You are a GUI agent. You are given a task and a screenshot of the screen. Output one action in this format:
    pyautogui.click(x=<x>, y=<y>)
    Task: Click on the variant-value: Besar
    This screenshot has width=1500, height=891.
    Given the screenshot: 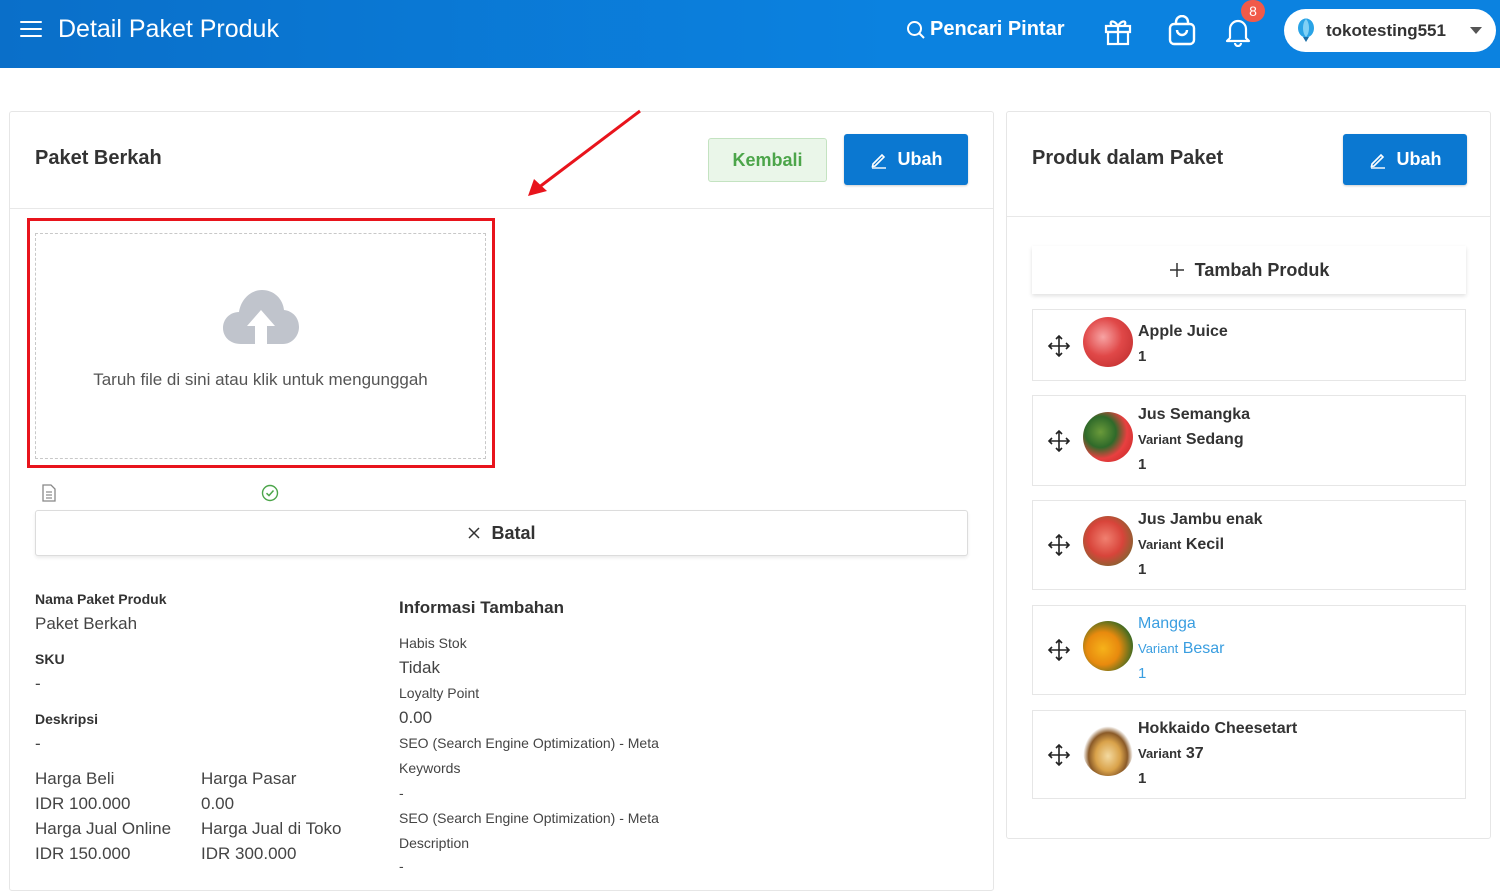 What is the action you would take?
    pyautogui.click(x=1203, y=648)
    